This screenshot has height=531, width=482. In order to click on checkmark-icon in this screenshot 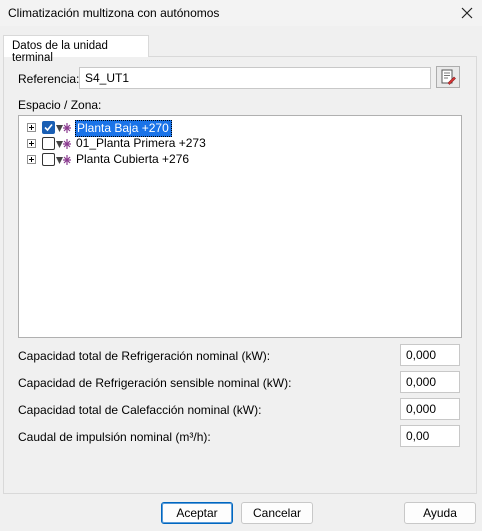, I will do `click(48, 127)`.